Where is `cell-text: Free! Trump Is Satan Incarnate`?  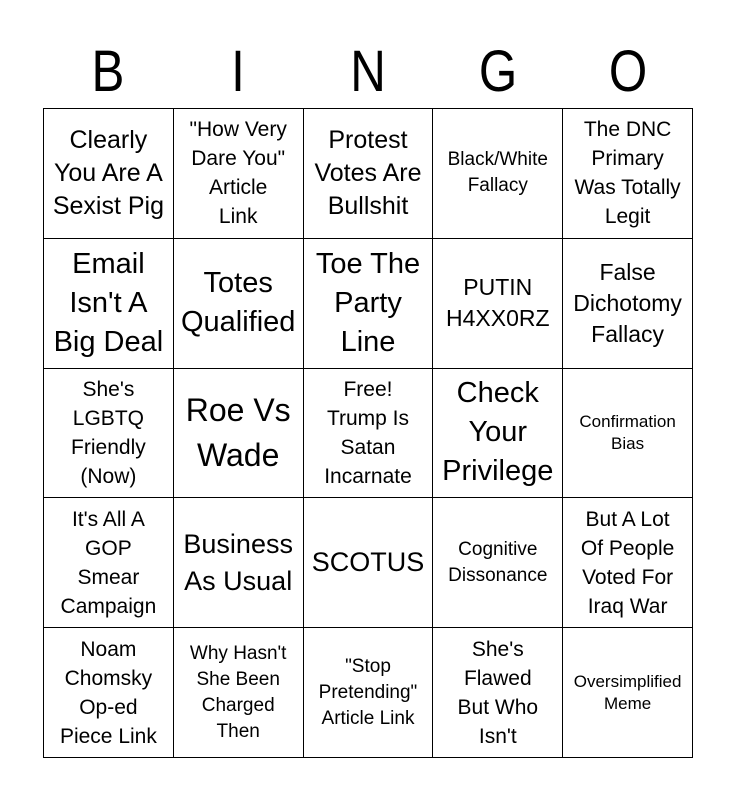 cell-text: Free! Trump Is Satan Incarnate is located at coordinates (368, 432).